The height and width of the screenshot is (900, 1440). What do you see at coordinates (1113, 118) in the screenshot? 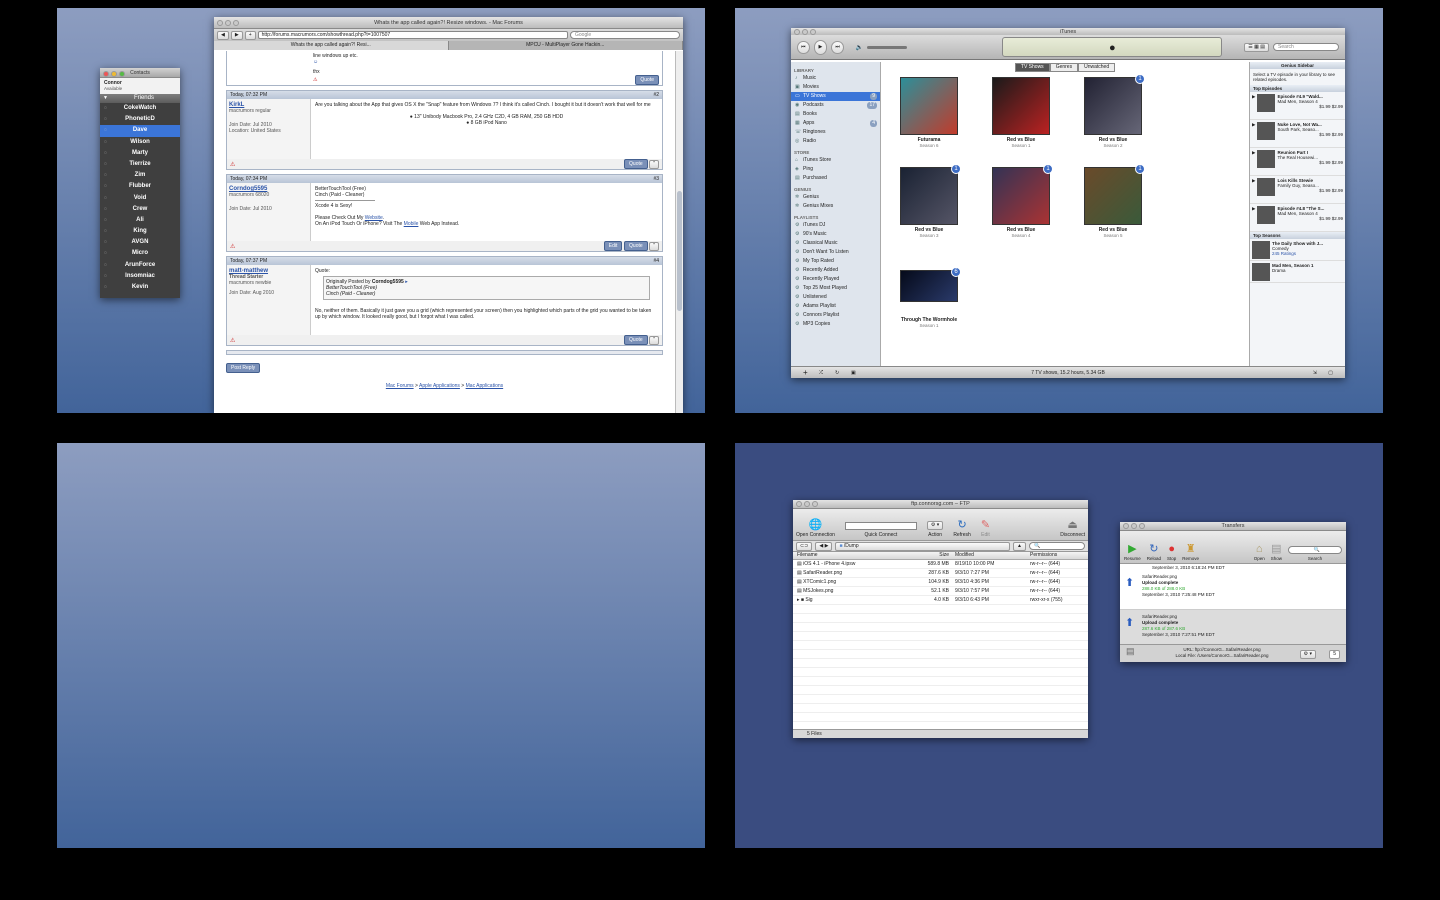
I see `tv-show-tile: 1 Red vs Blue Season 2` at bounding box center [1113, 118].